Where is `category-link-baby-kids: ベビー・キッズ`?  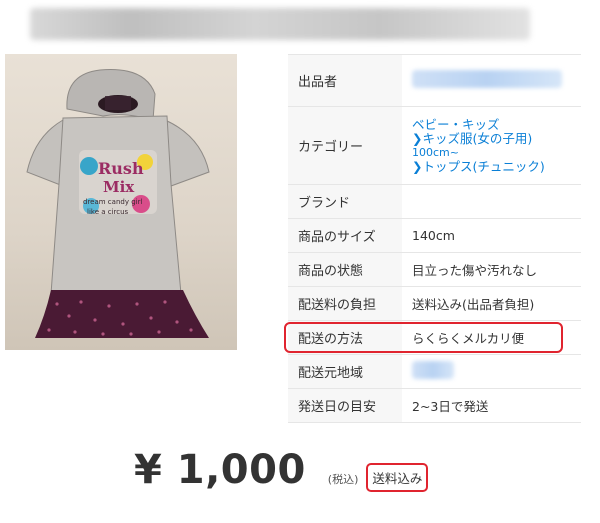
category-link-baby-kids: ベビー・キッズ is located at coordinates (496, 124).